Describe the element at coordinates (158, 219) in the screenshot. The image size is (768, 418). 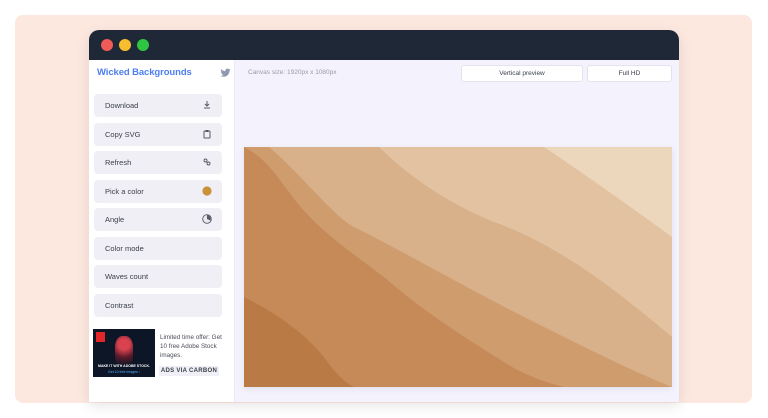
I see `angle-button: Angle` at that location.